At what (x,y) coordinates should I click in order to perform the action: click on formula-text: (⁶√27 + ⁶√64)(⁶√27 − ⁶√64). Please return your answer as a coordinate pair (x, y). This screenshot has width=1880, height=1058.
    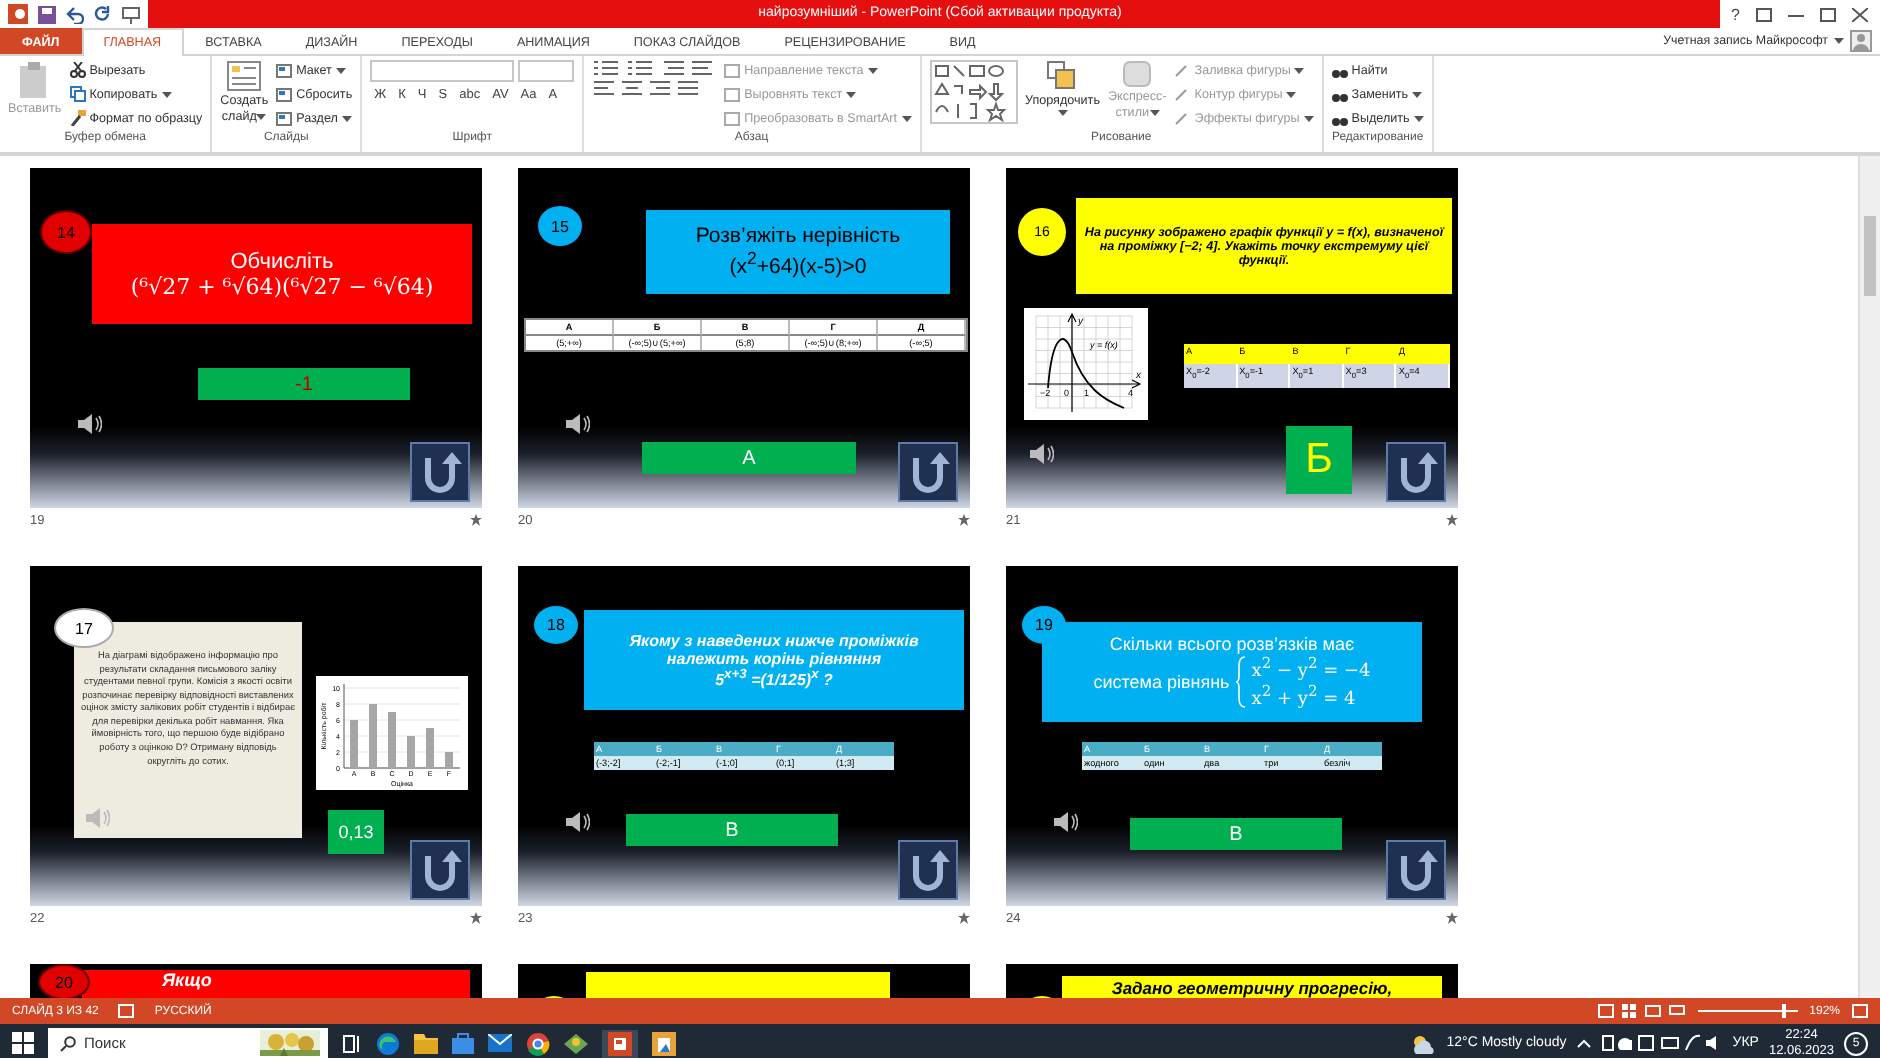
    Looking at the image, I should click on (282, 286).